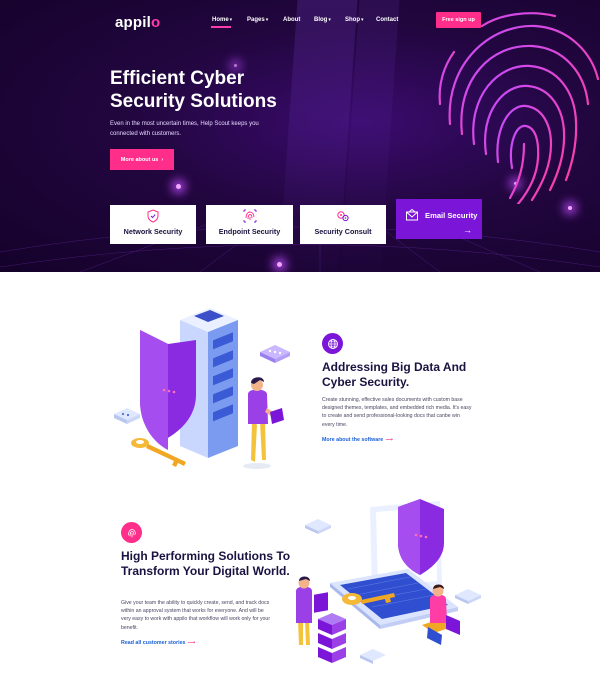 This screenshot has height=675, width=600. What do you see at coordinates (343, 216) in the screenshot?
I see `gears-icon` at bounding box center [343, 216].